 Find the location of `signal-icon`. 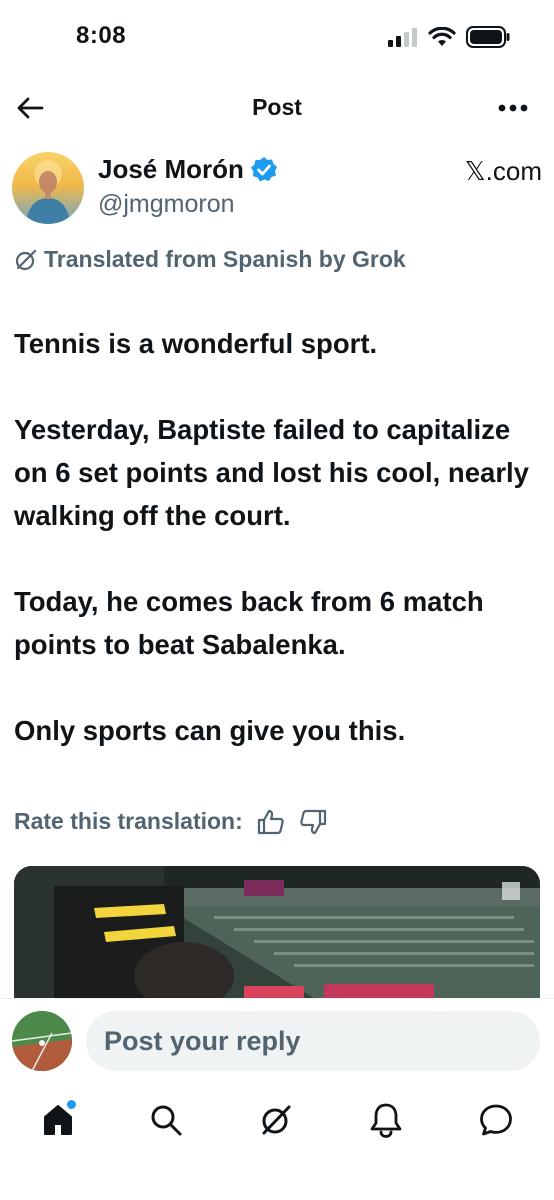

signal-icon is located at coordinates (402, 37).